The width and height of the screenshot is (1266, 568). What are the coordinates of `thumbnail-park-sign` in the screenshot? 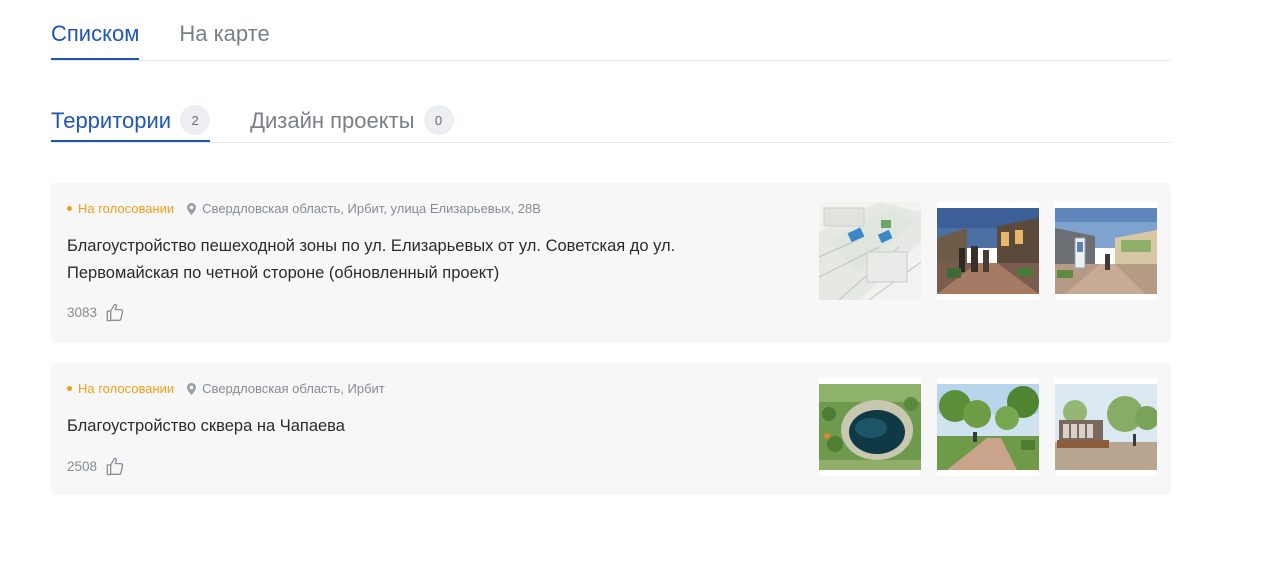 It's located at (1106, 427).